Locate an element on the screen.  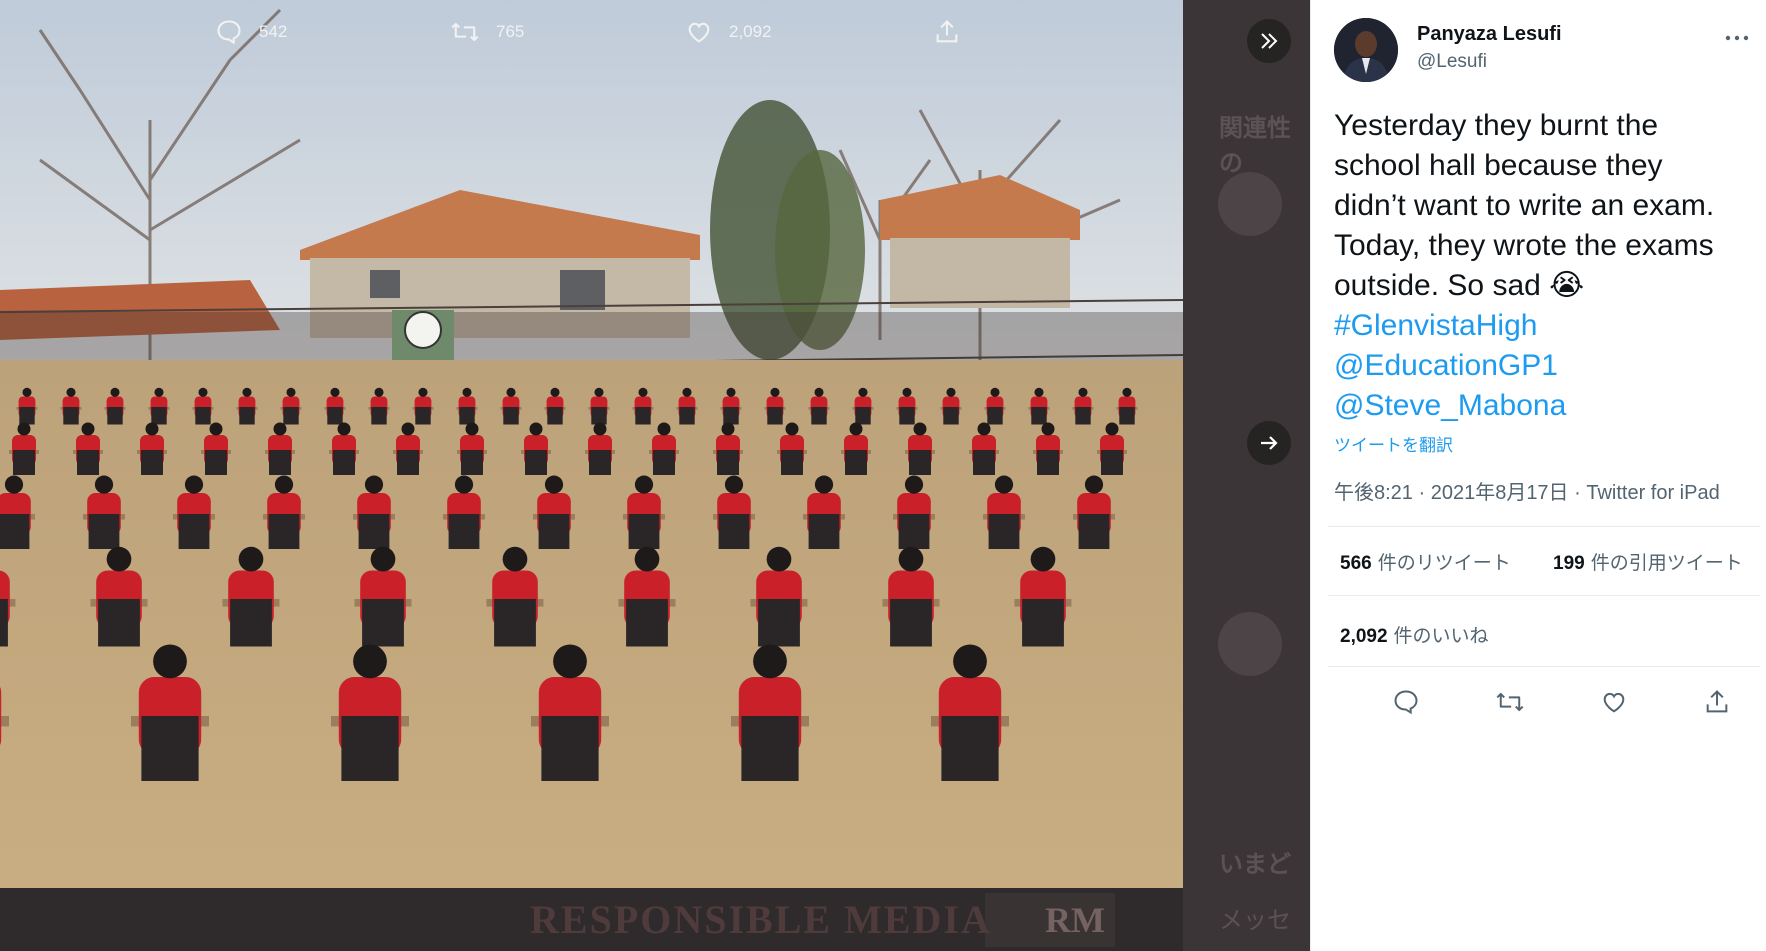
username: @Lesufi is located at coordinates (1452, 62).